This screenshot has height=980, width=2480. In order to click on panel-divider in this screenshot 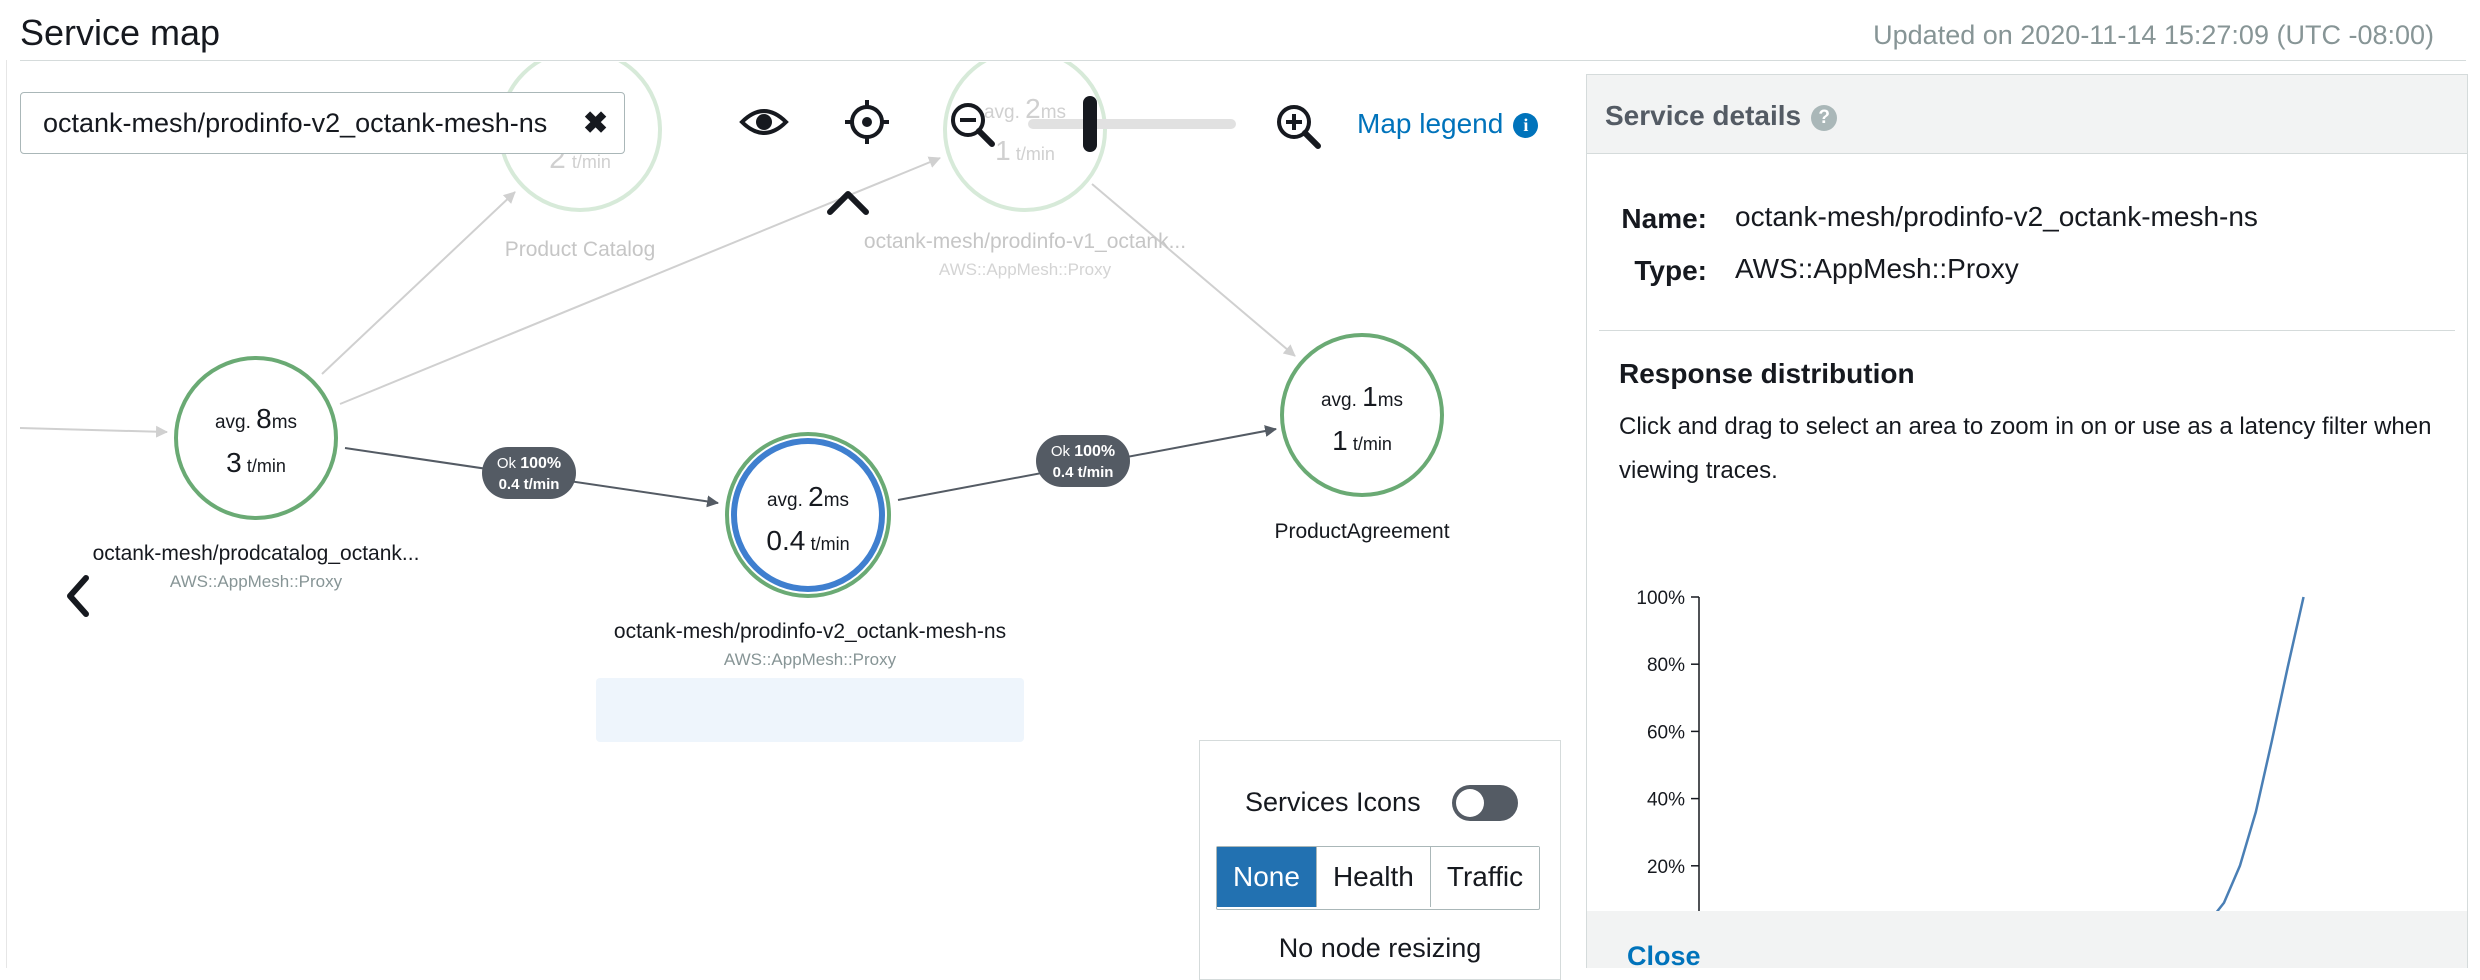, I will do `click(2027, 330)`.